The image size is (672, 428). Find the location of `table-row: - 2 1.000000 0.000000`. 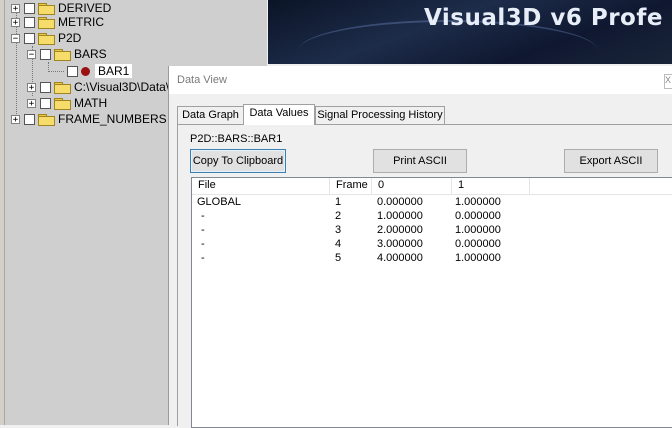

table-row: - 2 1.000000 0.000000 is located at coordinates (432, 217).